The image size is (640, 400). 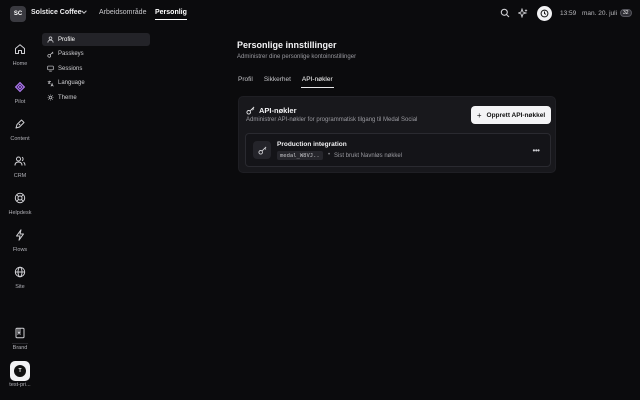 What do you see at coordinates (312, 144) in the screenshot?
I see `api-key-name: Production integration` at bounding box center [312, 144].